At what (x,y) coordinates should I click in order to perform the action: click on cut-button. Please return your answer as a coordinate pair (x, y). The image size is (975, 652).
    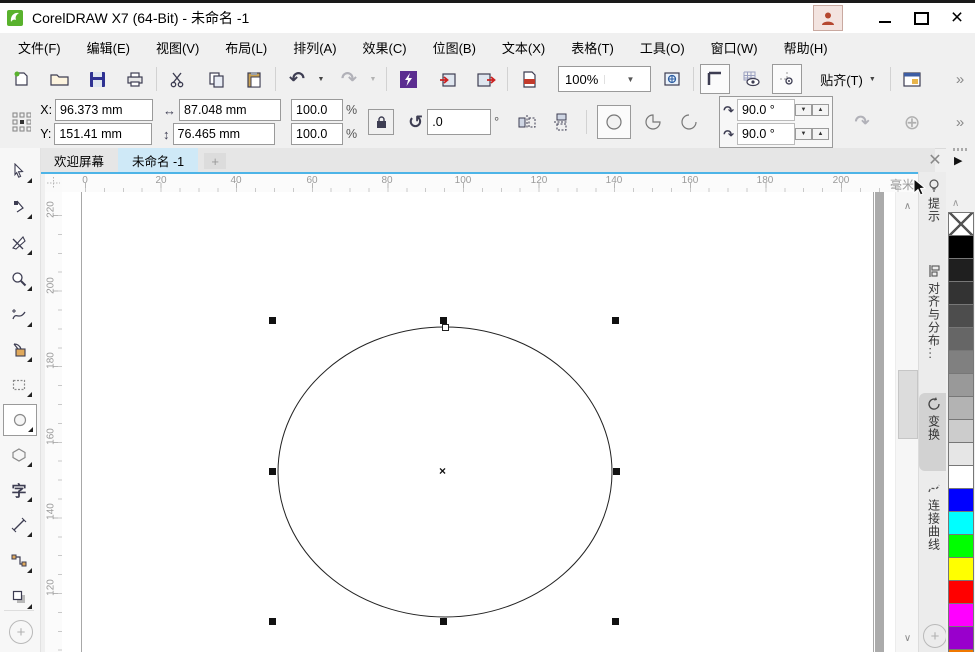
    Looking at the image, I should click on (178, 79).